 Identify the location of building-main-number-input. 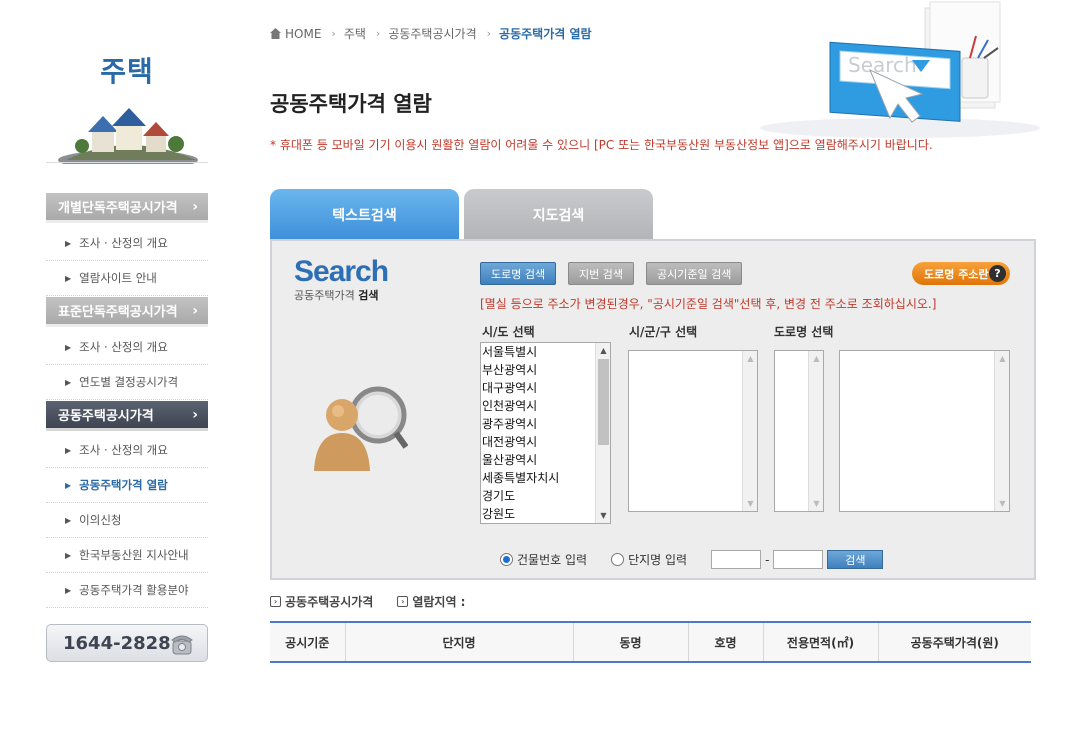
(736, 559).